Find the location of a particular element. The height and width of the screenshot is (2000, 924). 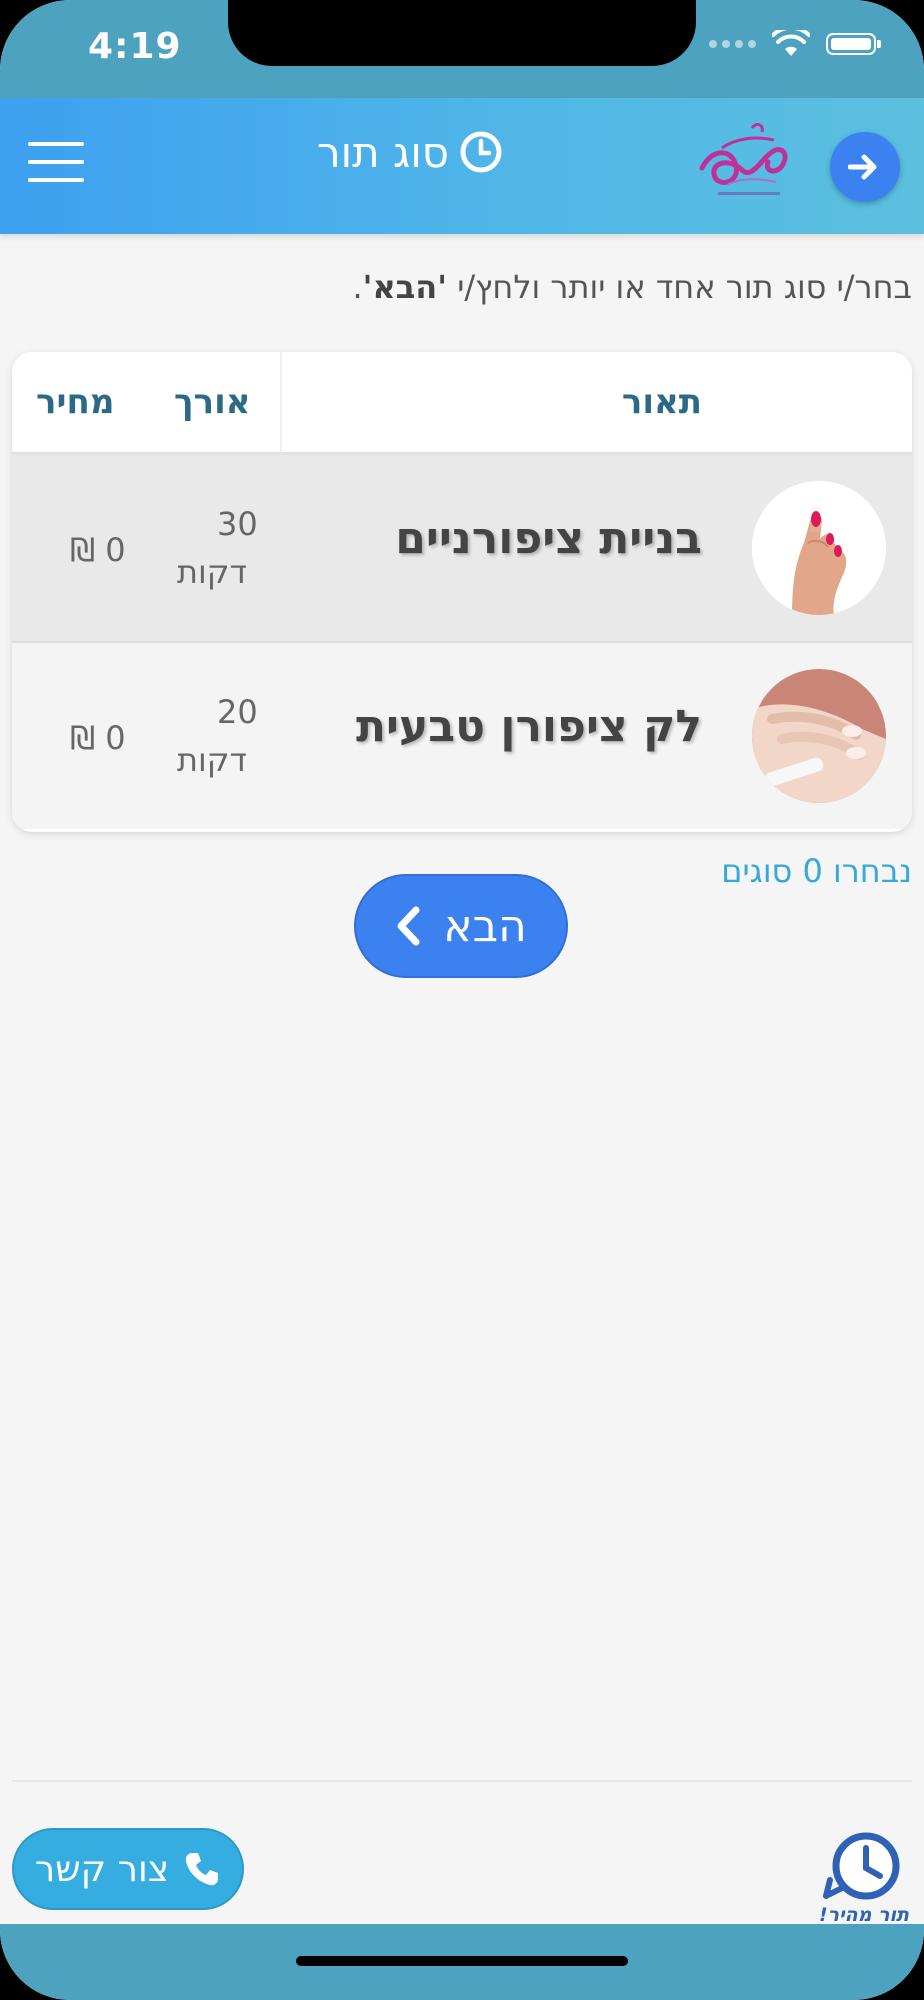

manicure-hand-image is located at coordinates (819, 548).